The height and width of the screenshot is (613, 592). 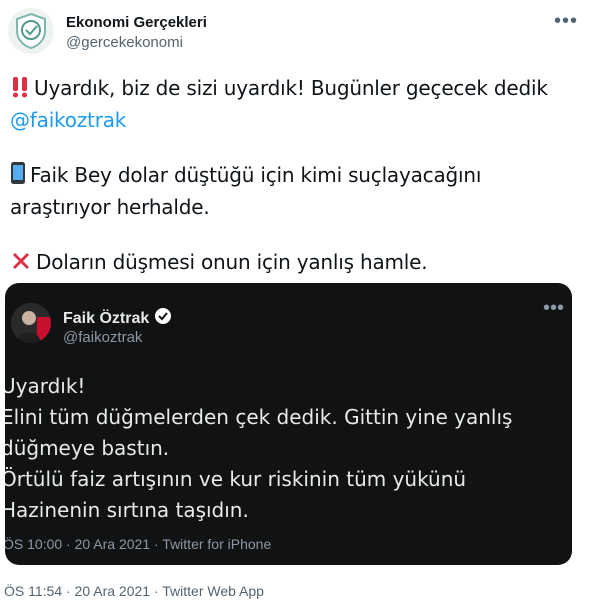 I want to click on verified-badge-icon, so click(x=163, y=318).